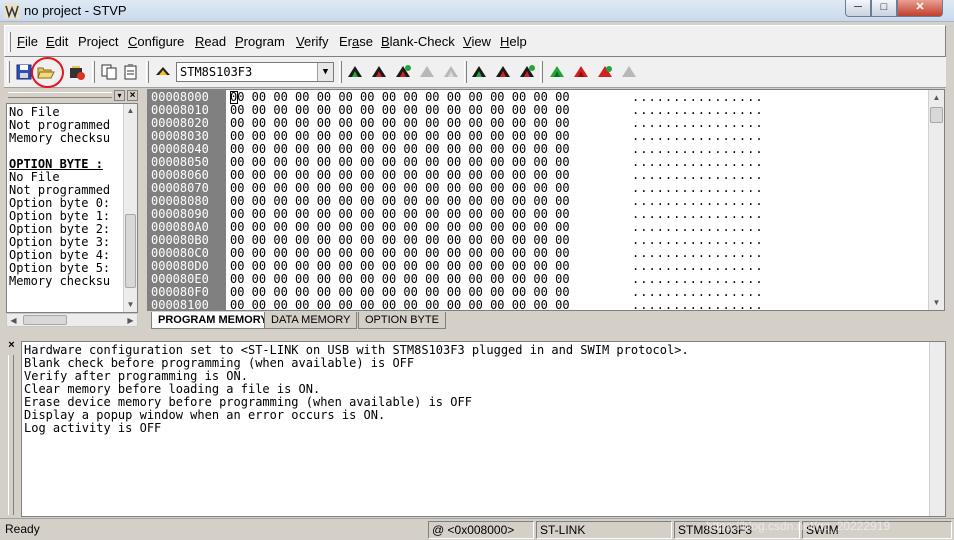 This screenshot has height=540, width=954. What do you see at coordinates (356, 41) in the screenshot?
I see `menu-erase: Erase` at bounding box center [356, 41].